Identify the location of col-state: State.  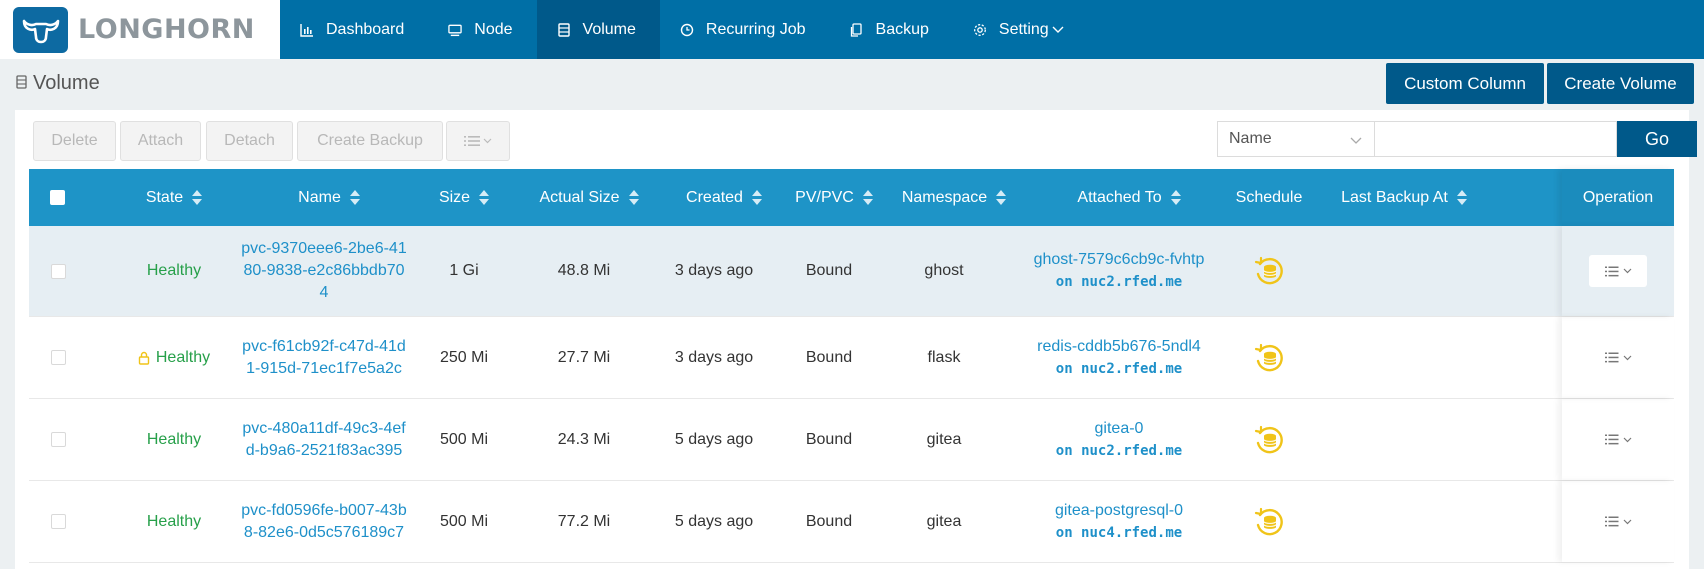
(174, 197).